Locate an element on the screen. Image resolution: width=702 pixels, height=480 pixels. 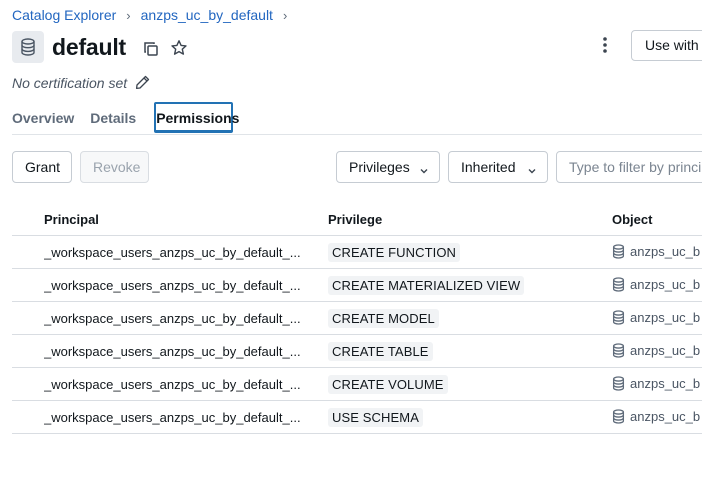
privileges-dropdown-label: Privileges is located at coordinates (379, 167).